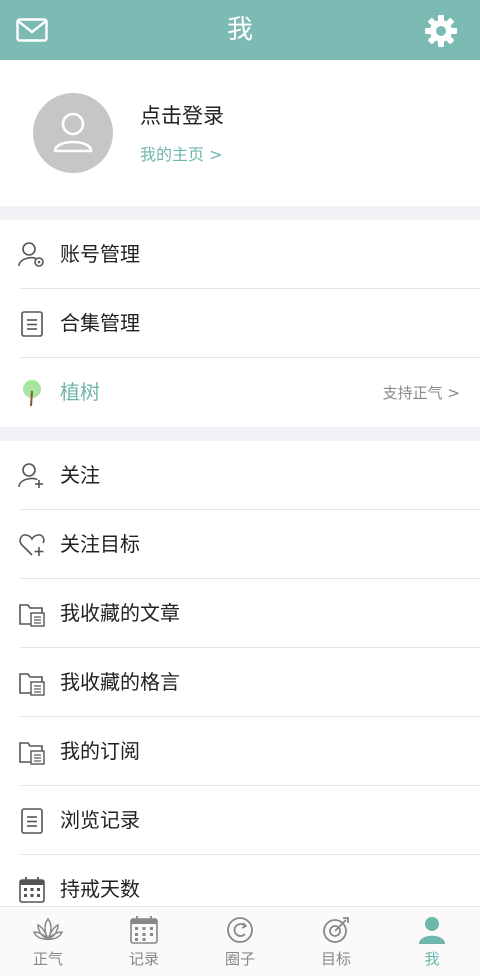 This screenshot has width=480, height=976. What do you see at coordinates (100, 751) in the screenshot?
I see `menu-item-label: 我的订阅` at bounding box center [100, 751].